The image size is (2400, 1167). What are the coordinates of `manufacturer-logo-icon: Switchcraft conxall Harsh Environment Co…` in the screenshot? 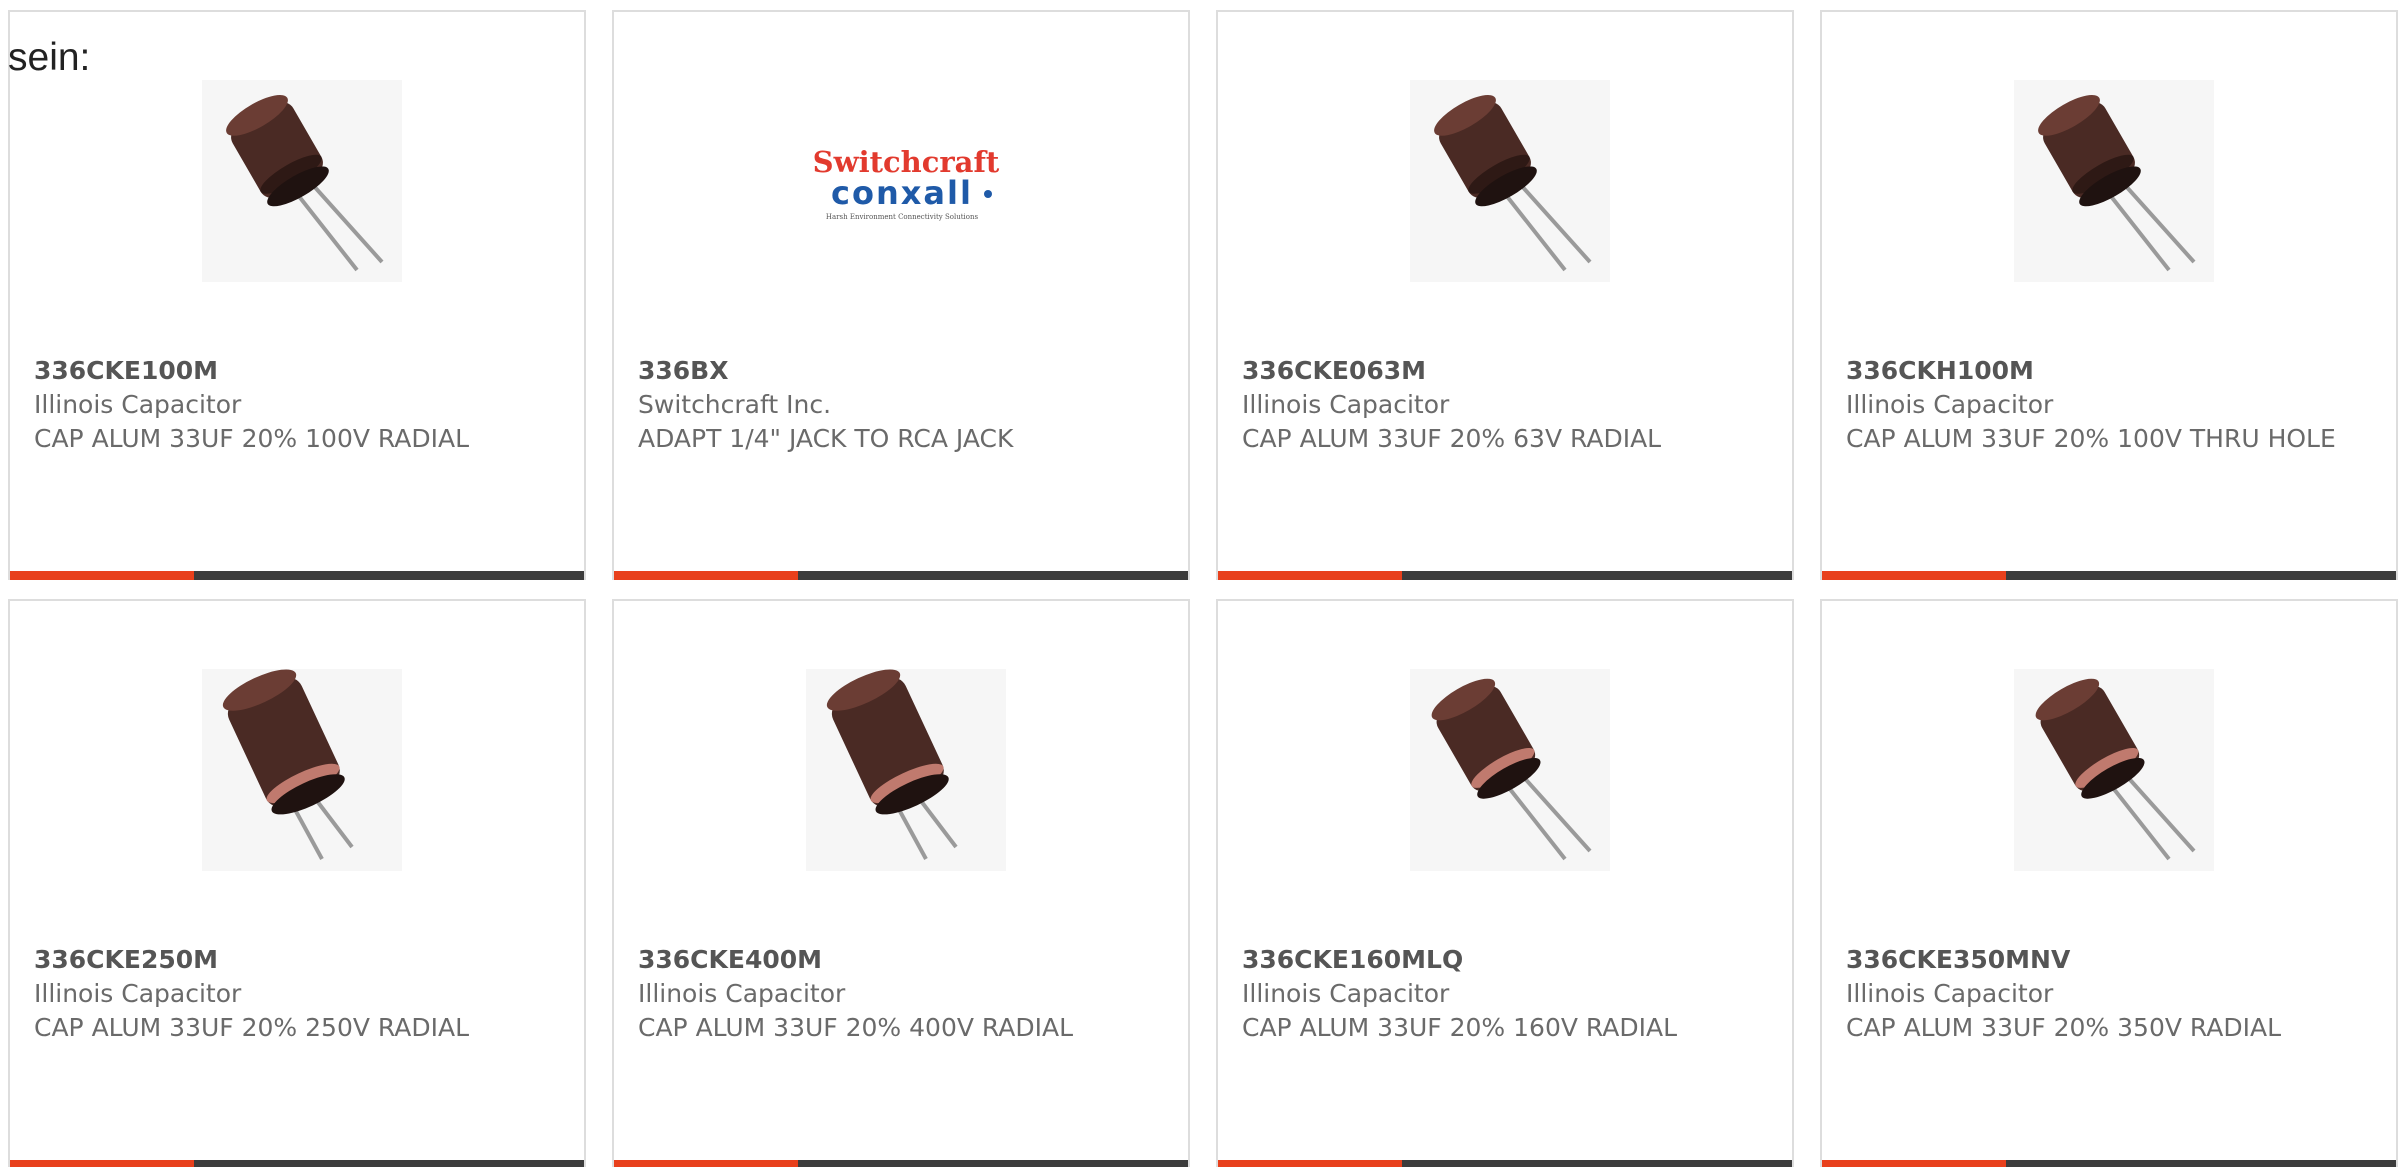 It's located at (906, 183).